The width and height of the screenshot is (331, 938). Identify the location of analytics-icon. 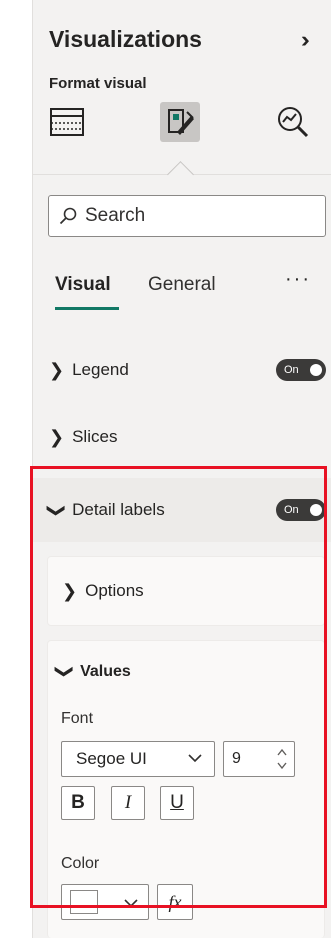
(293, 122).